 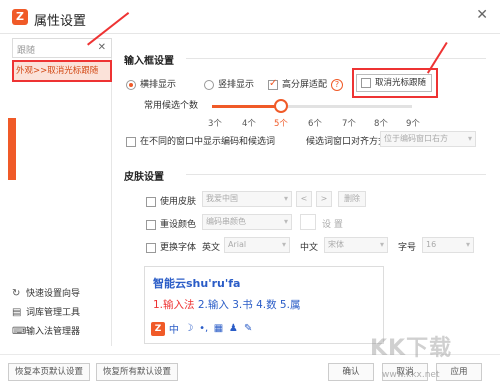 I want to click on delete-skin-button: 删除, so click(x=352, y=199).